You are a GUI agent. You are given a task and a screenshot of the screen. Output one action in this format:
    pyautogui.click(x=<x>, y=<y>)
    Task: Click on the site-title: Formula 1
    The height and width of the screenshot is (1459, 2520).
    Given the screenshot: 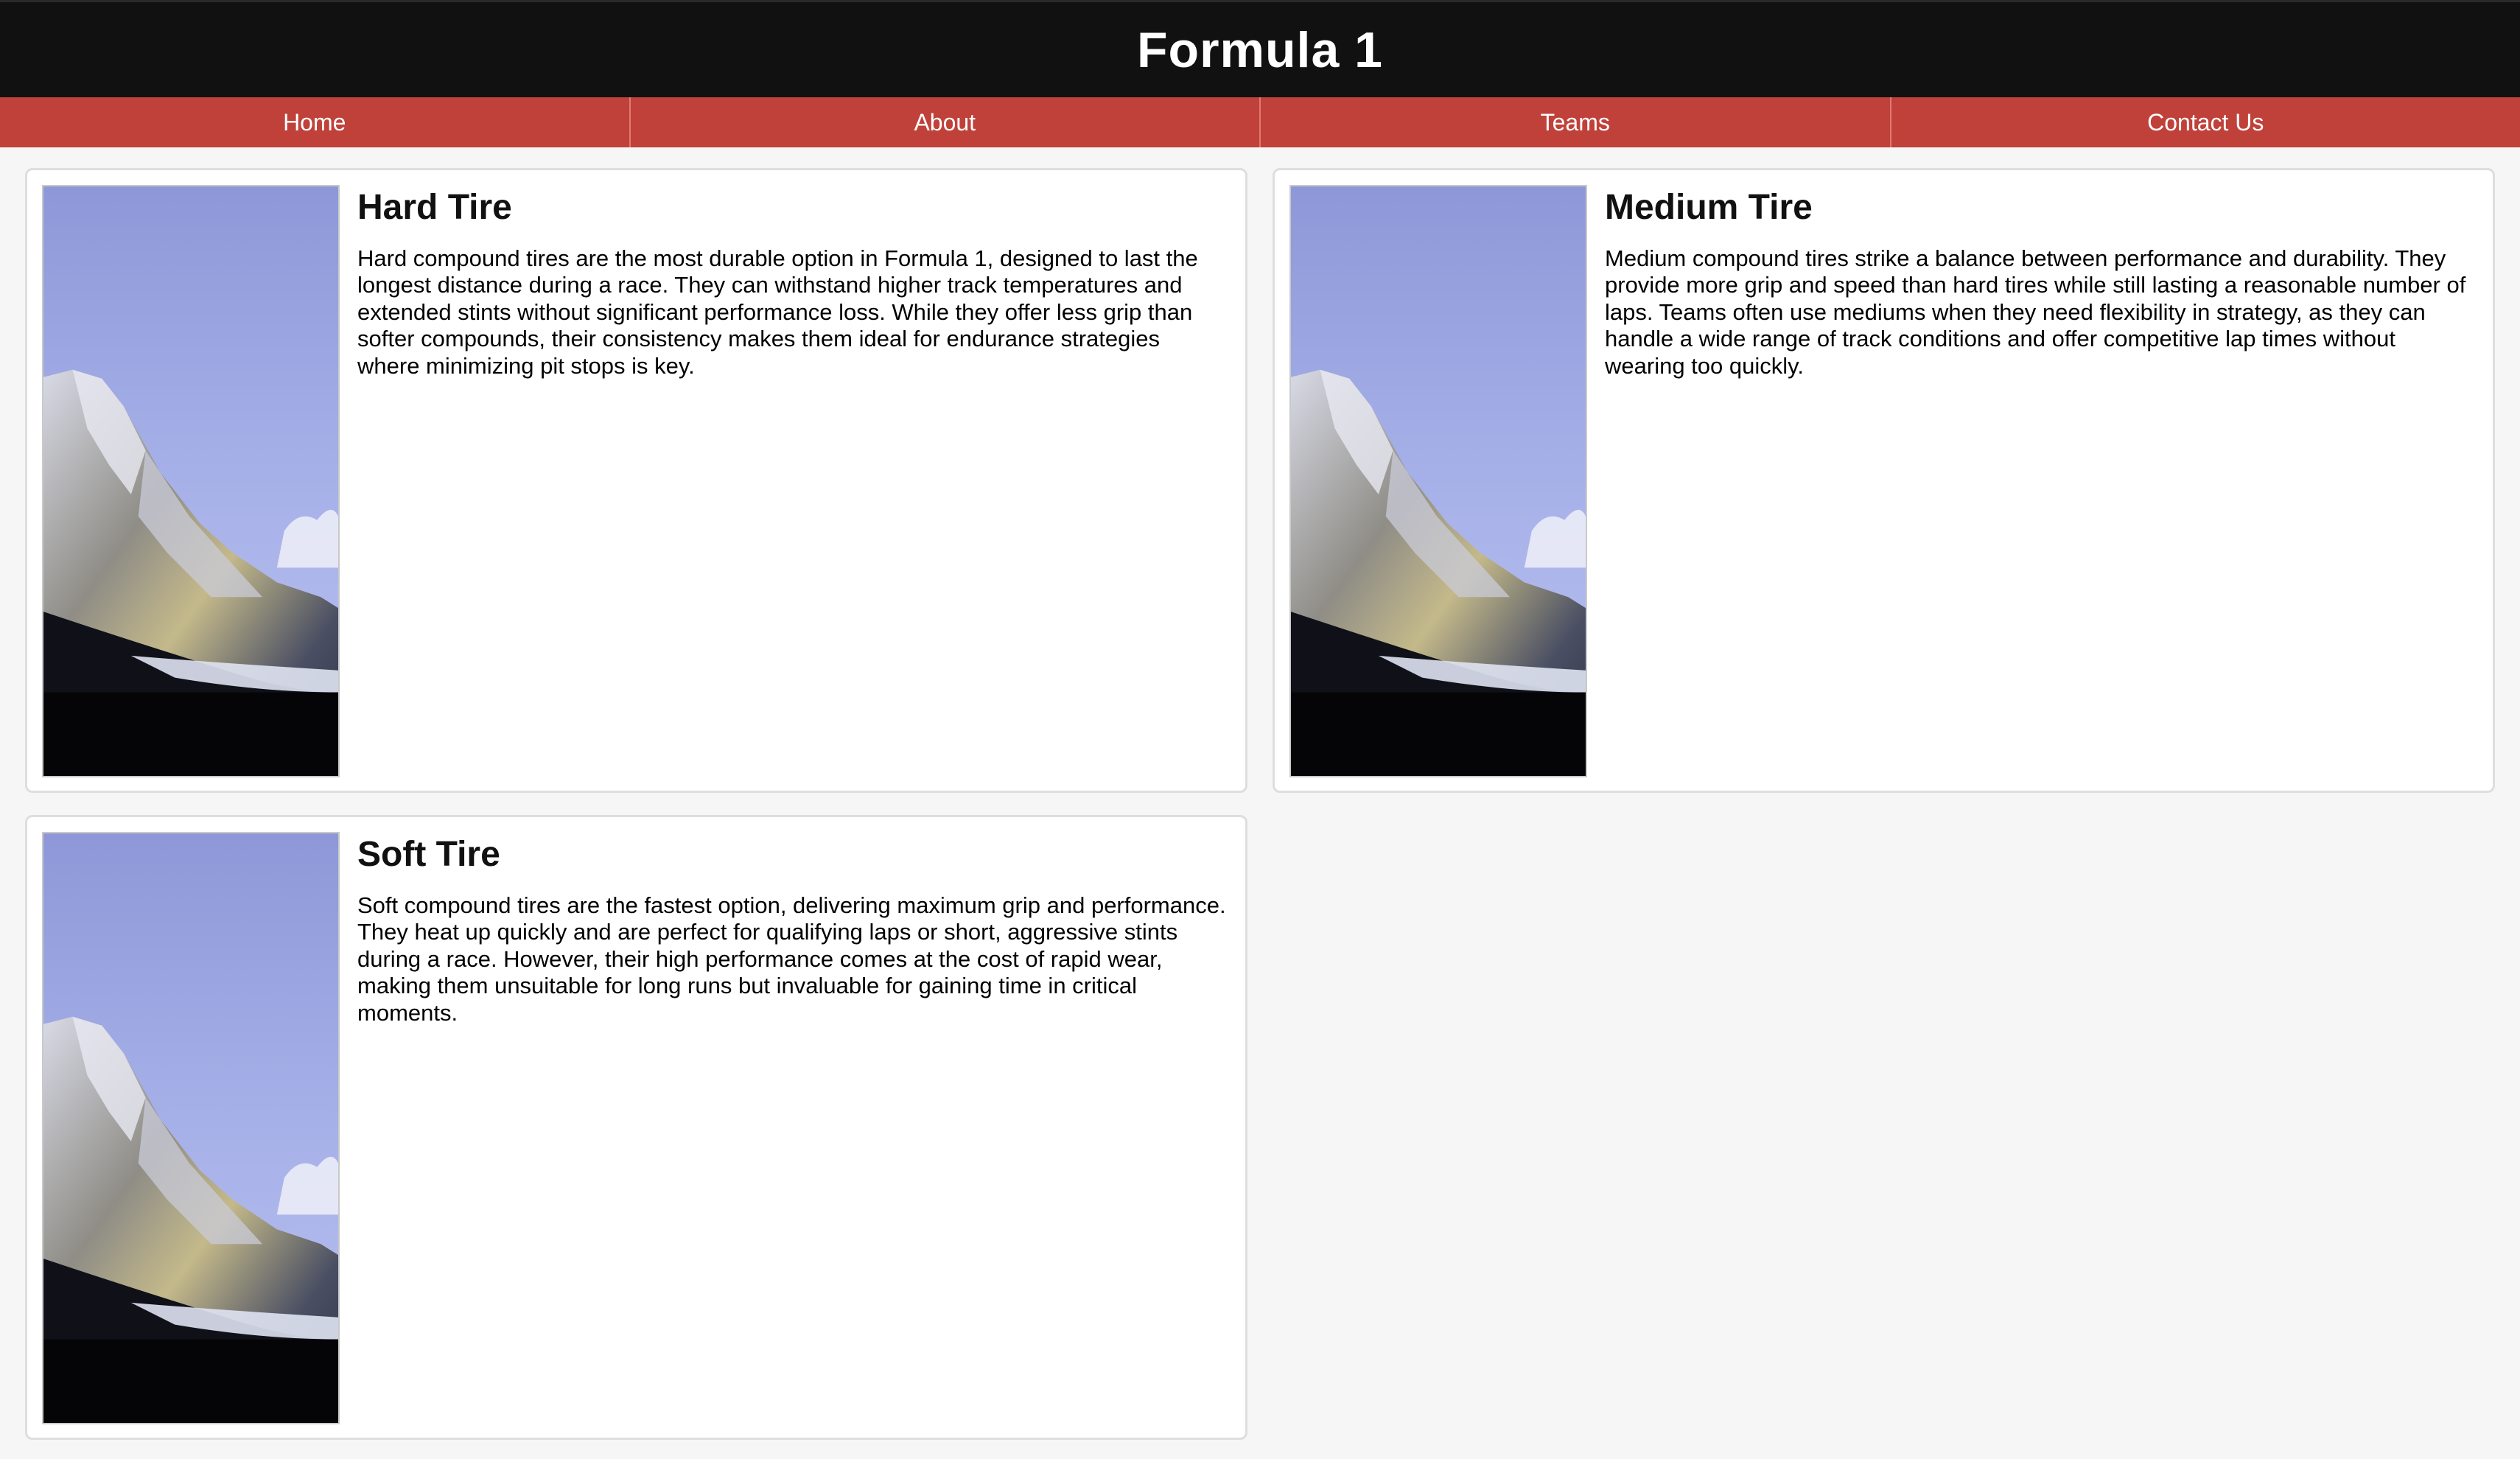 What is the action you would take?
    pyautogui.click(x=1260, y=49)
    